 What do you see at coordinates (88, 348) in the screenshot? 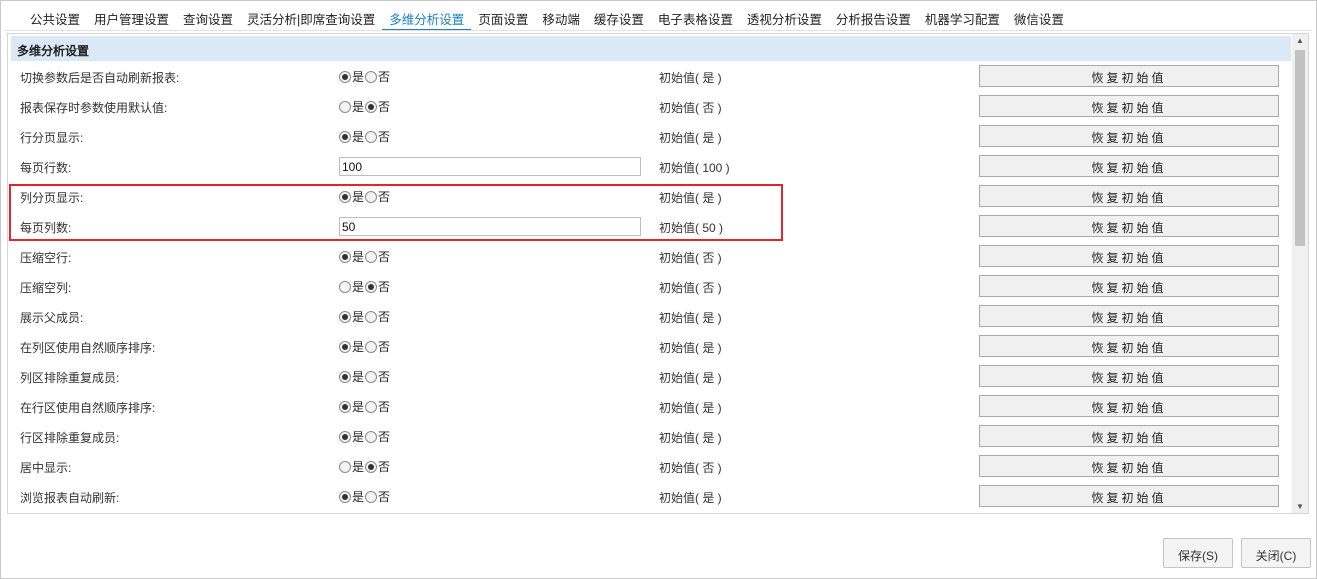
I see `setting-label: 在列区使用自然顺序排序:` at bounding box center [88, 348].